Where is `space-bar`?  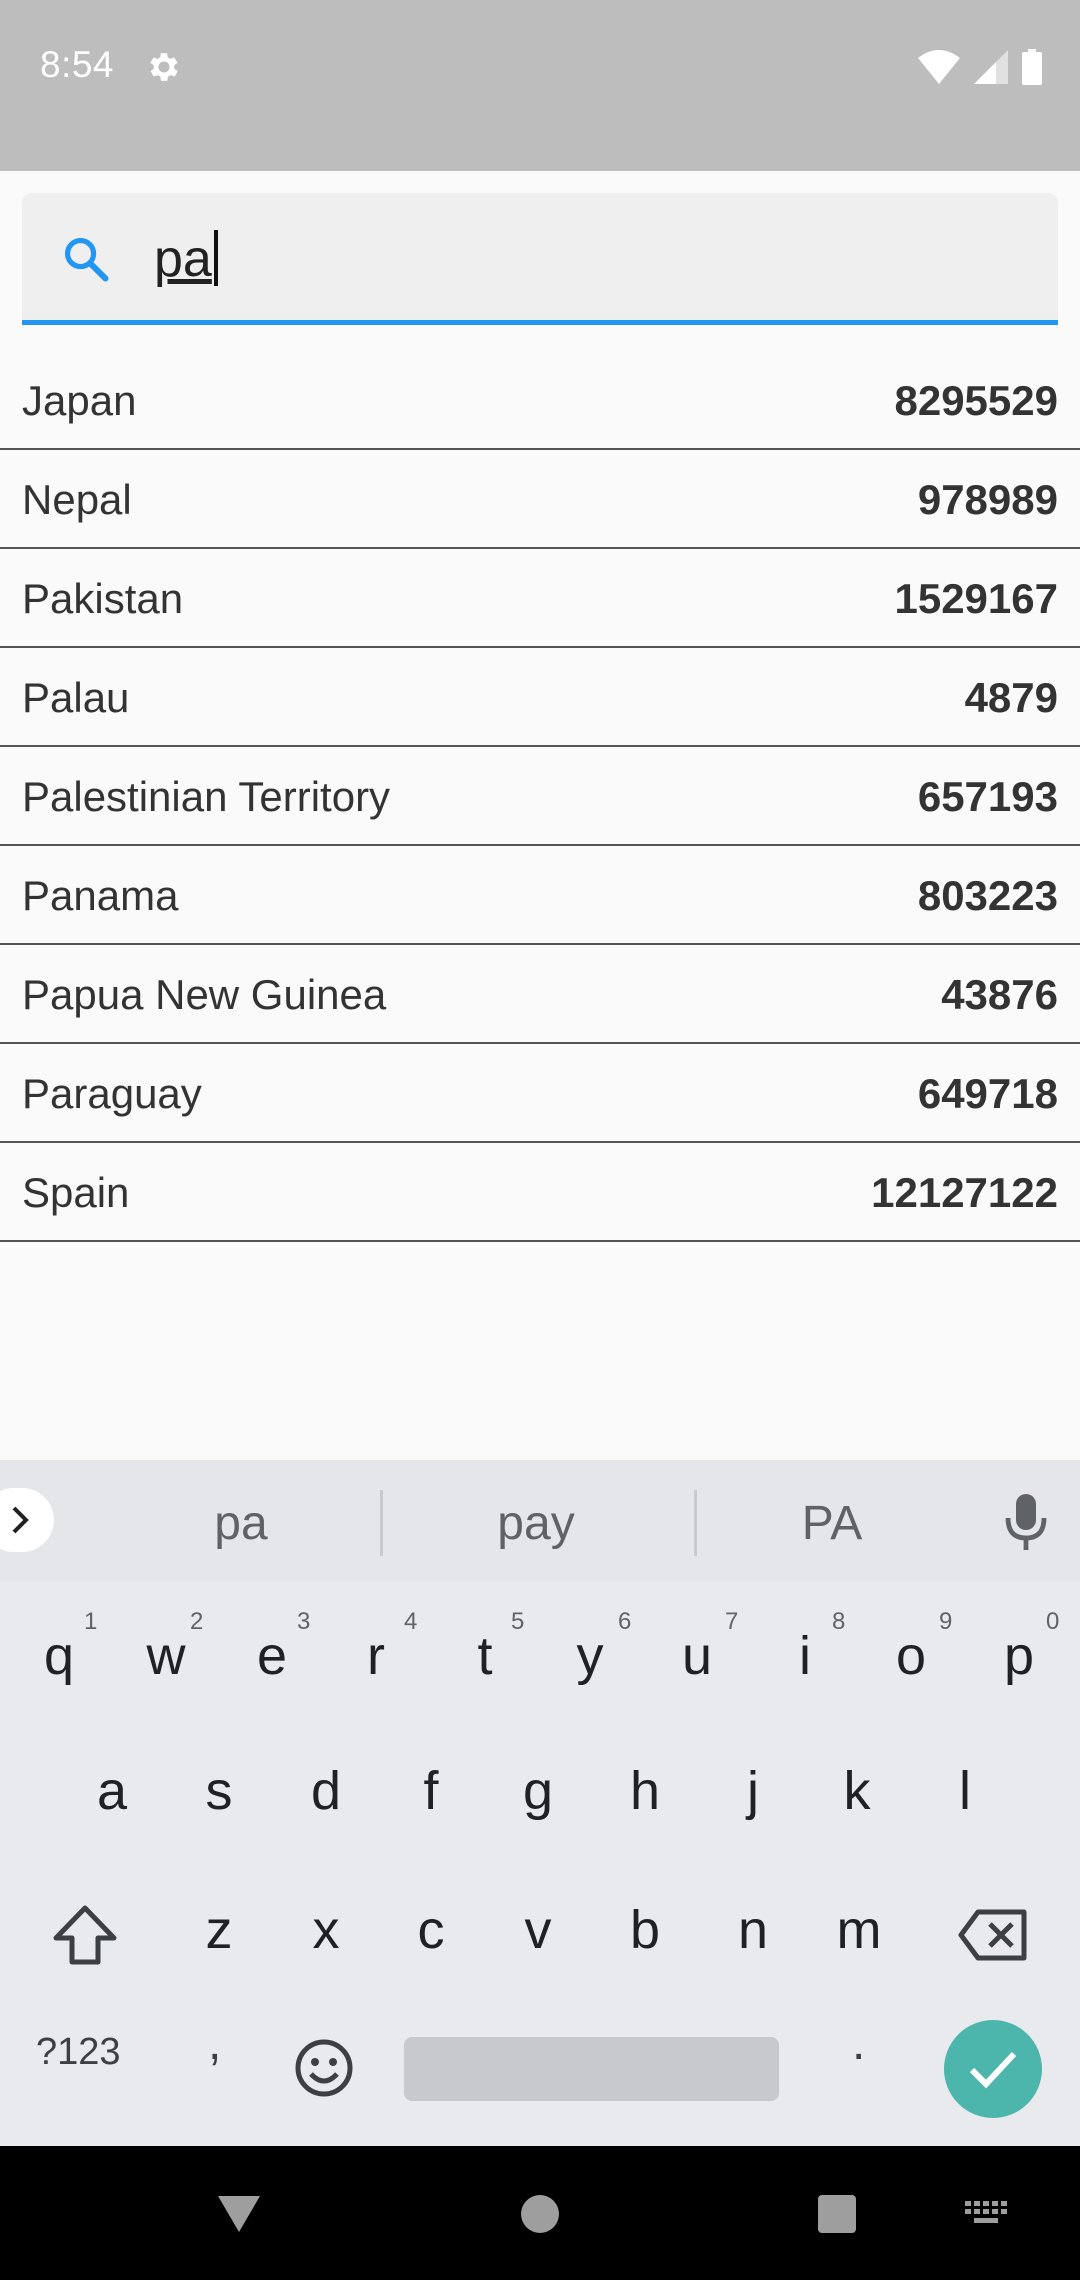
space-bar is located at coordinates (591, 2069).